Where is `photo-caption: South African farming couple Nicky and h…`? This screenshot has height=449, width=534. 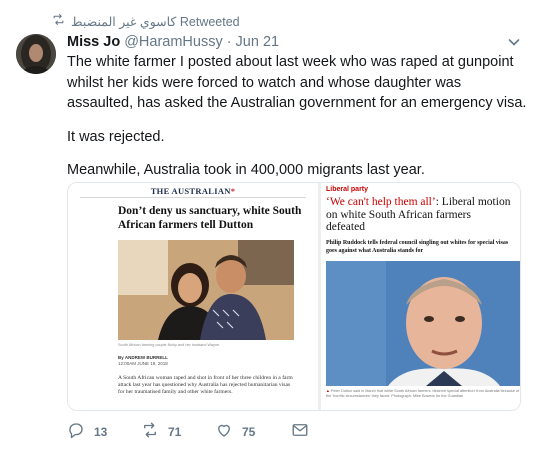 photo-caption: South African farming couple Nicky and h… is located at coordinates (169, 345).